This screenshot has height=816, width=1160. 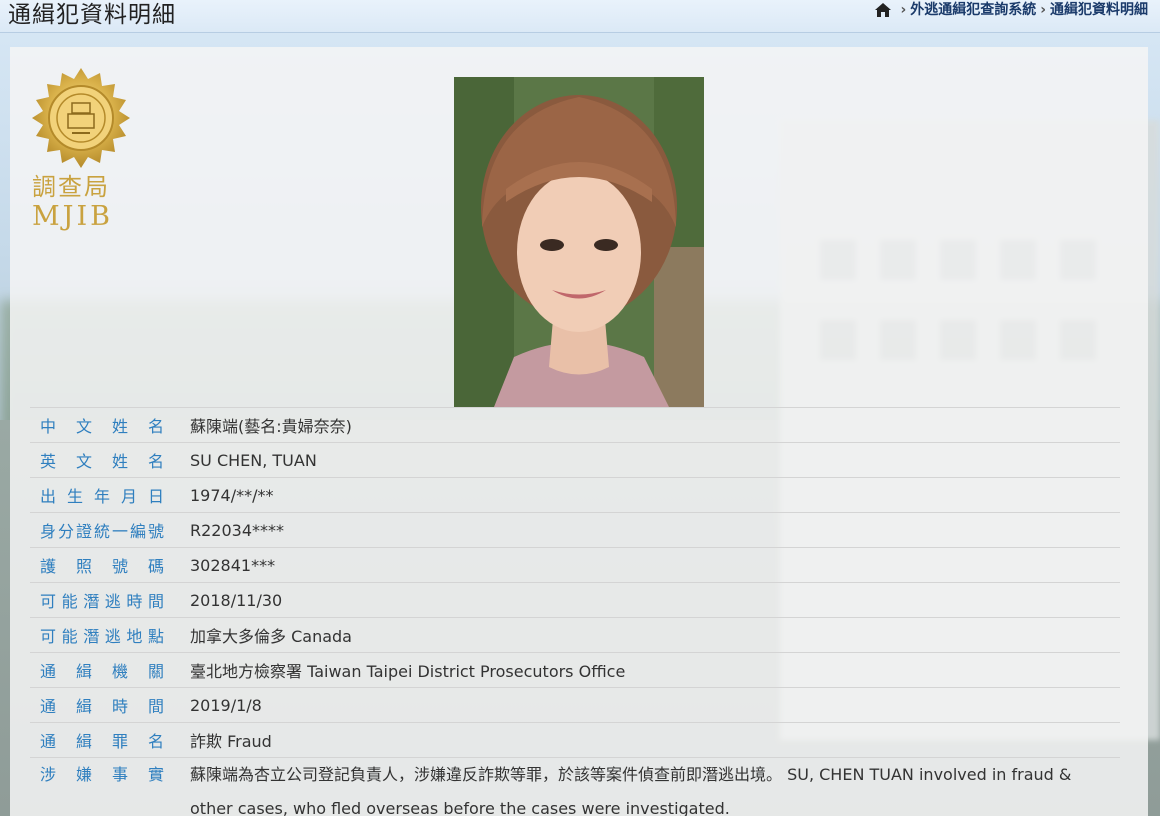 What do you see at coordinates (883, 10) in the screenshot?
I see `home-icon` at bounding box center [883, 10].